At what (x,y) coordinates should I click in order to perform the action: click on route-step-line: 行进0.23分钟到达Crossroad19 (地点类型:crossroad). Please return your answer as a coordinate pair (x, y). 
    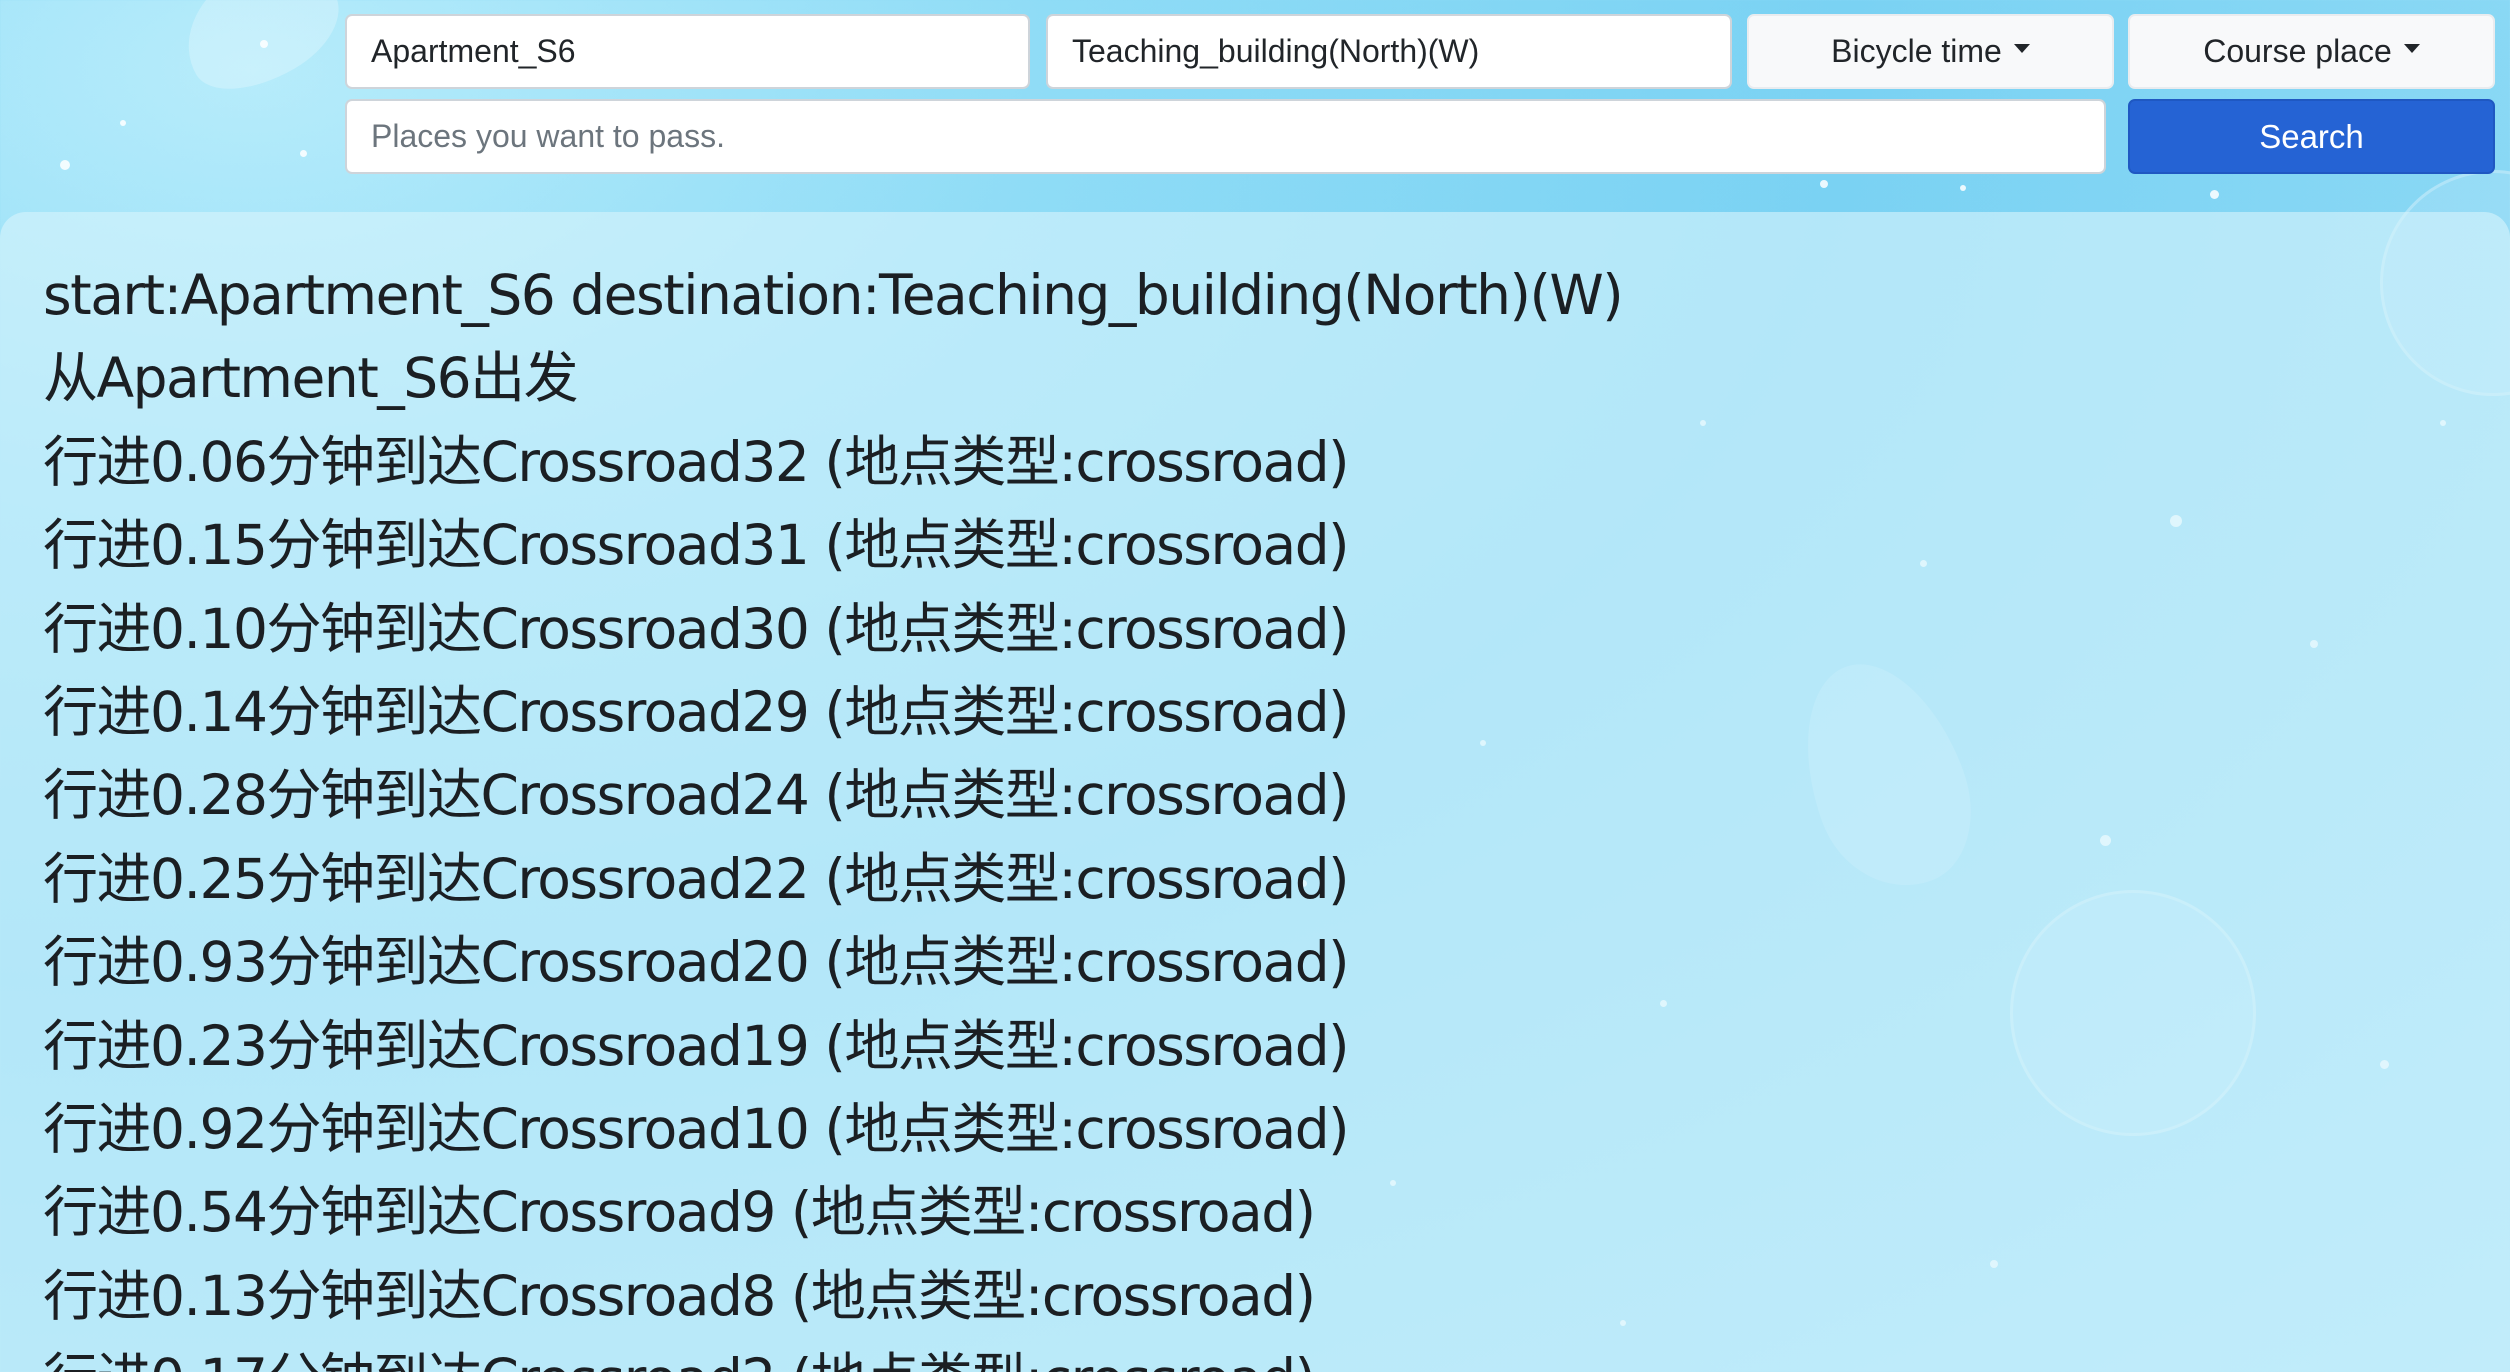
    Looking at the image, I should click on (696, 1045).